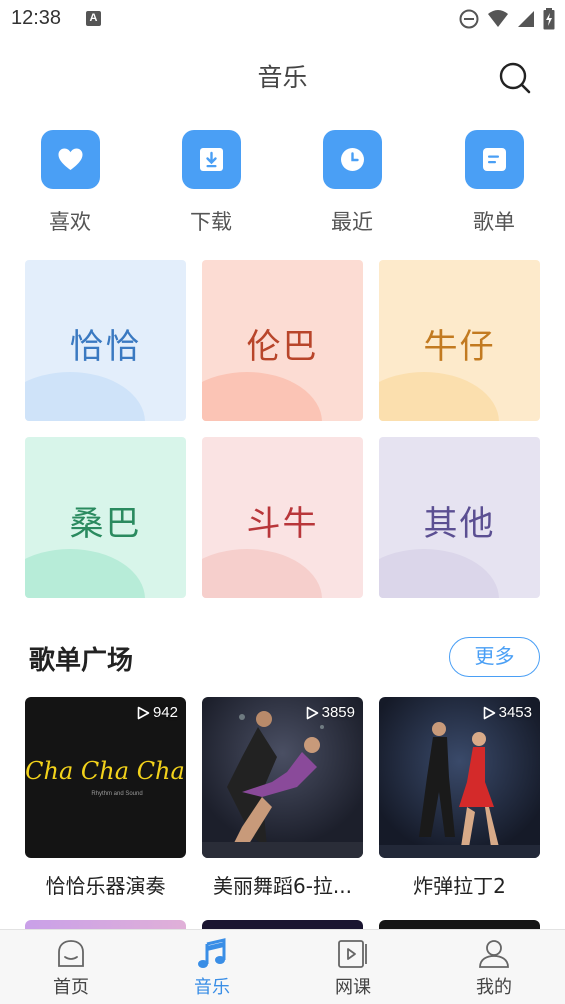  Describe the element at coordinates (282, 966) in the screenshot. I see `bottom-tab-bar: 首页 音乐 网课 我的` at that location.